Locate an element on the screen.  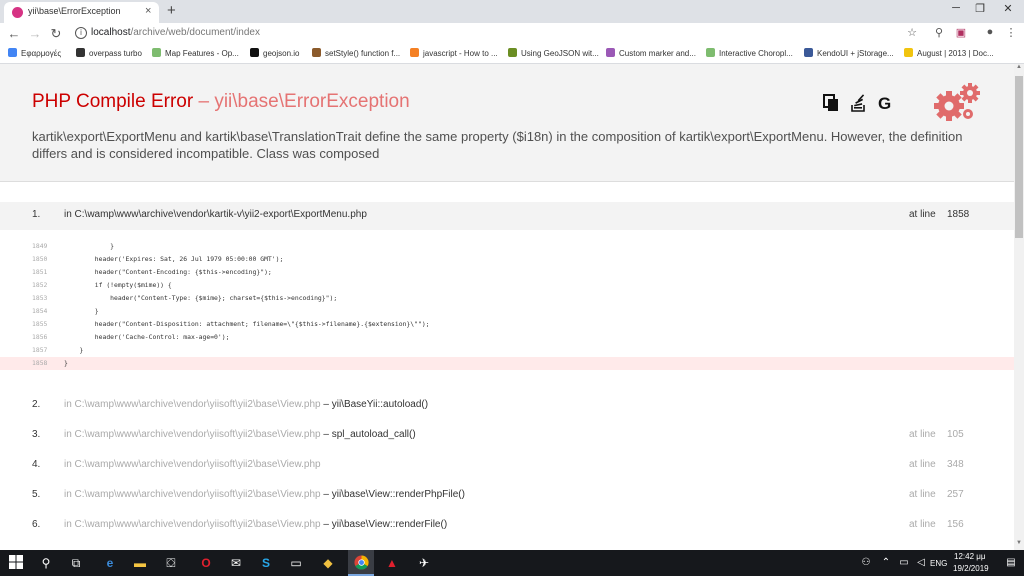
info-icon: i is located at coordinates (81, 33).